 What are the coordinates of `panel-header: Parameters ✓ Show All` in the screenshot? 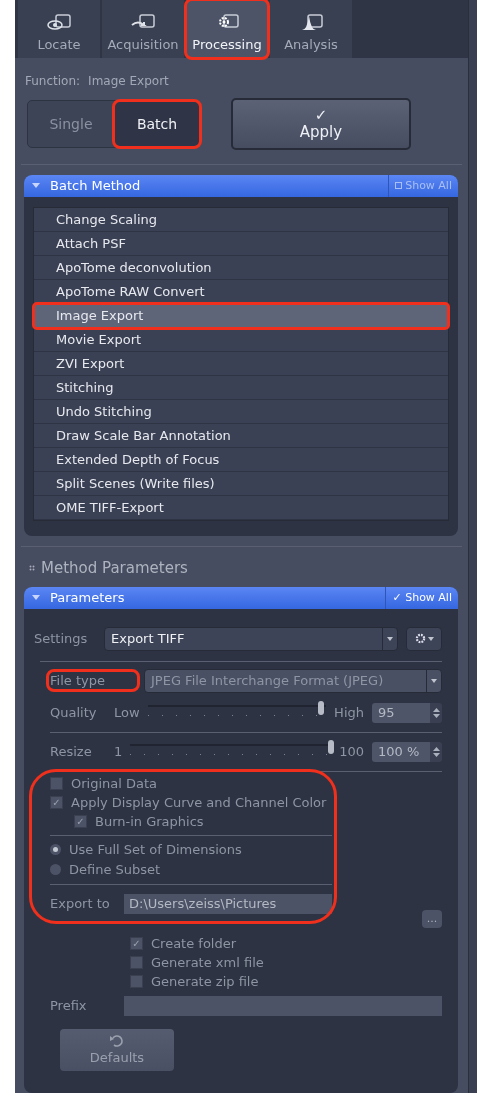 It's located at (241, 597).